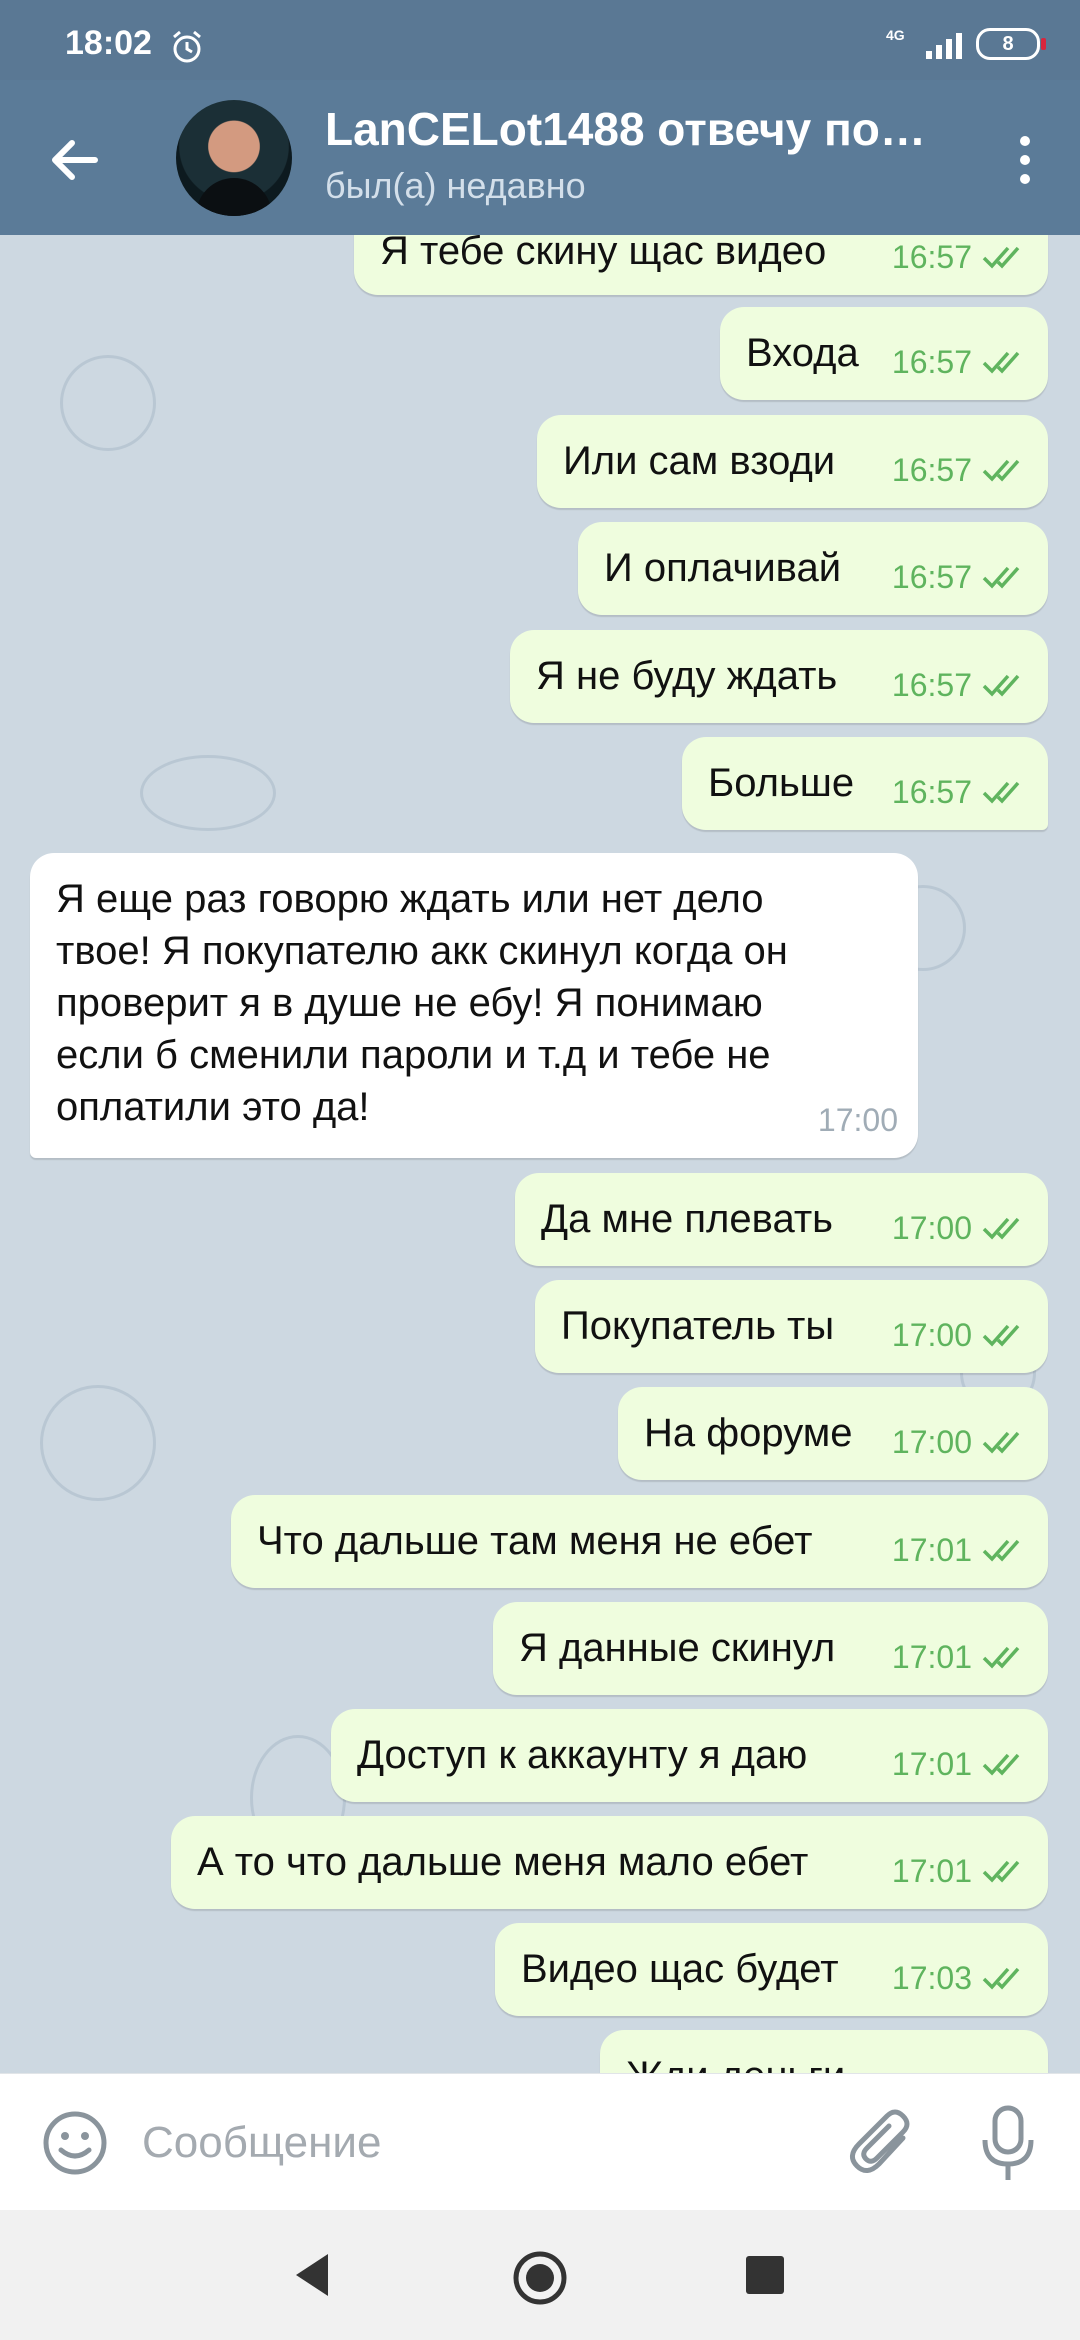 The height and width of the screenshot is (2340, 1080). I want to click on message-text-line: проверит я в душе не ебу! Я понимаю, so click(409, 1003).